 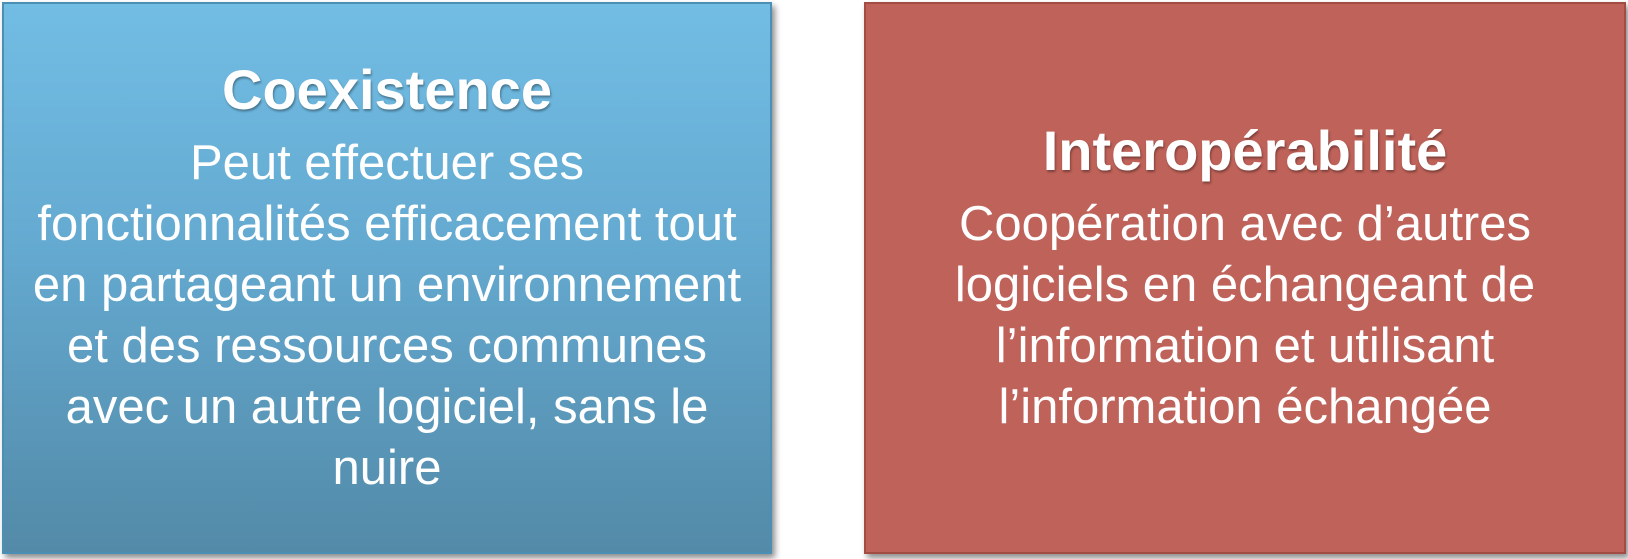 I want to click on coexistence-title: Coexistence, so click(x=387, y=89).